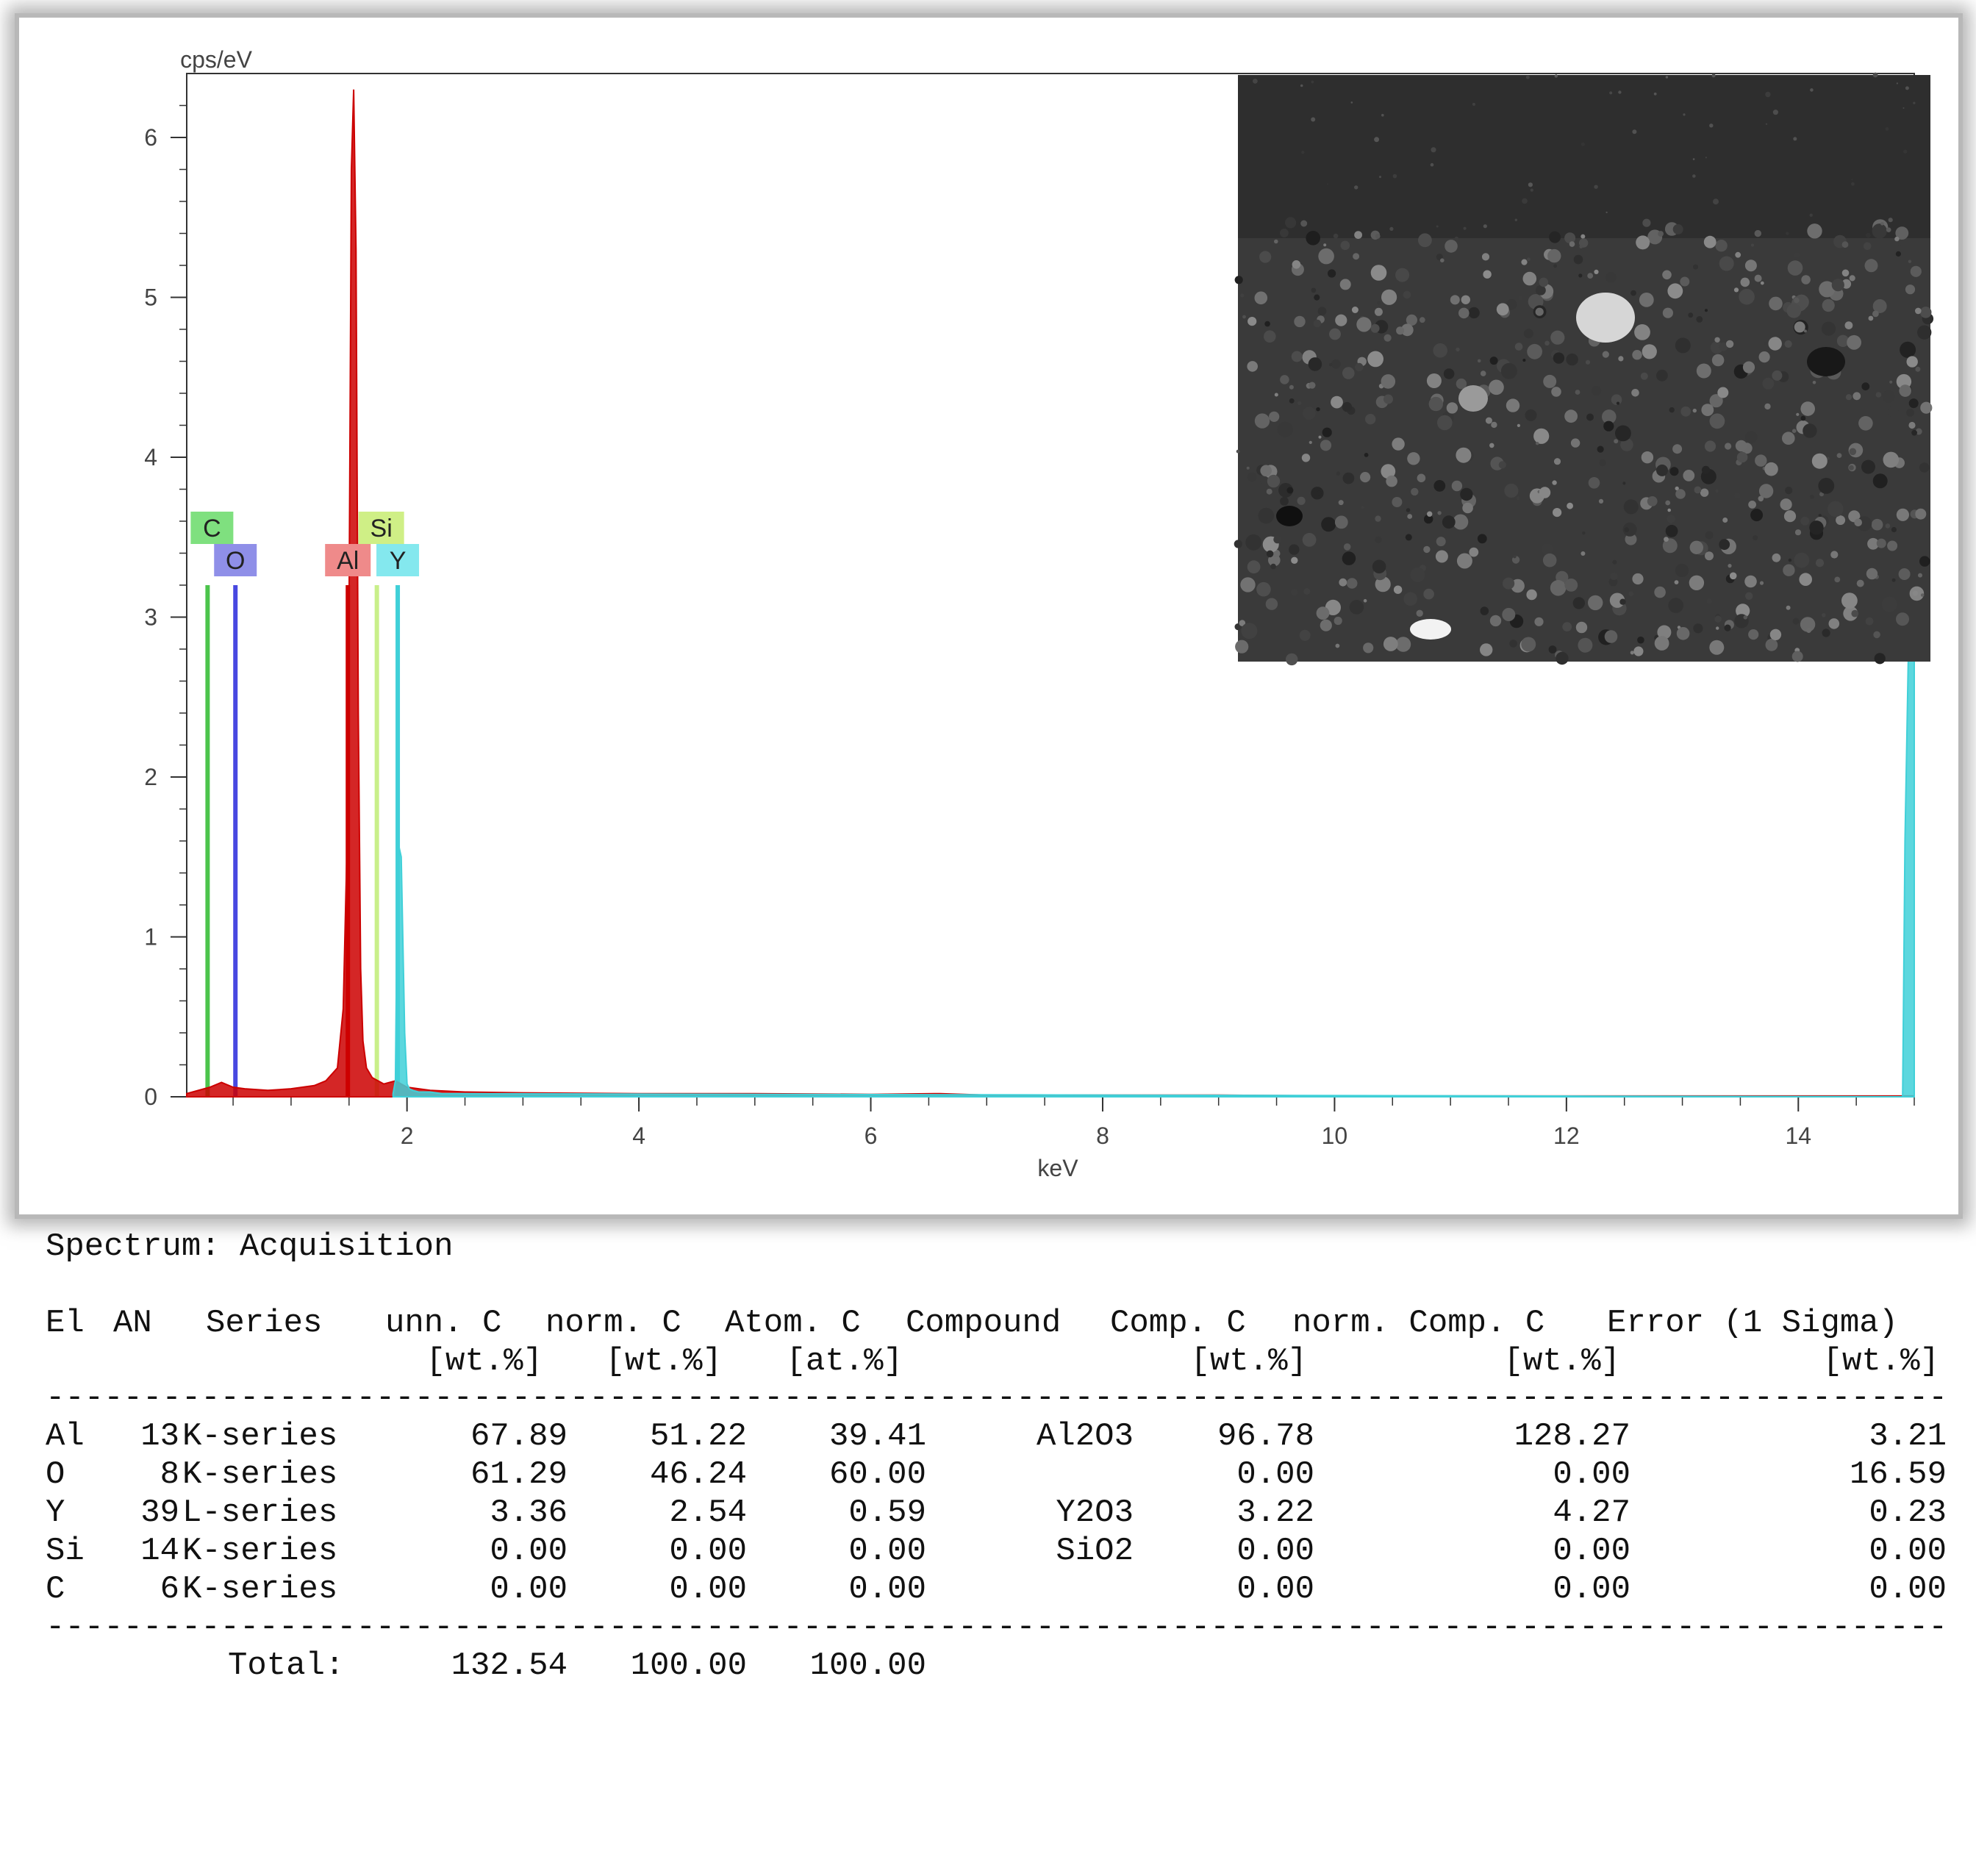 The image size is (1976, 1876). What do you see at coordinates (286, 1665) in the screenshot?
I see `total-label: Total:` at bounding box center [286, 1665].